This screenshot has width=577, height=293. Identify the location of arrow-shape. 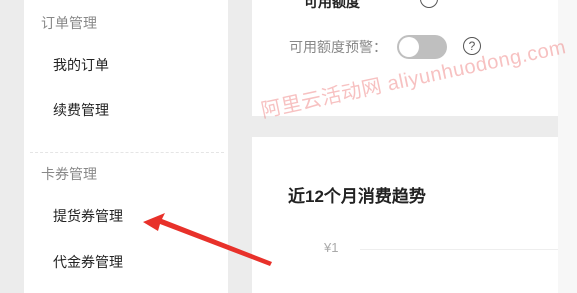
(207, 239).